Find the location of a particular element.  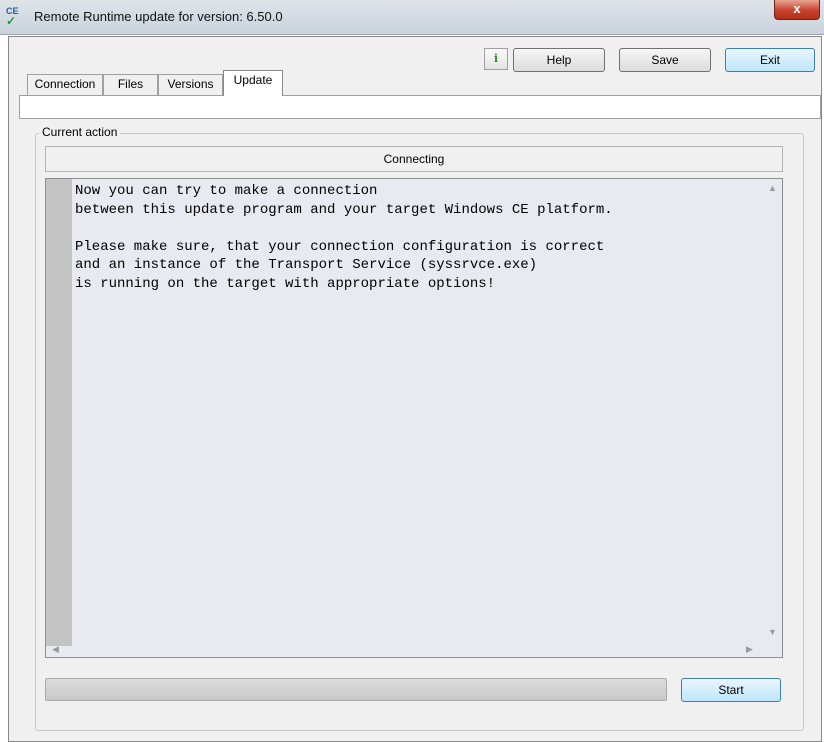

save-button: Save is located at coordinates (665, 60).